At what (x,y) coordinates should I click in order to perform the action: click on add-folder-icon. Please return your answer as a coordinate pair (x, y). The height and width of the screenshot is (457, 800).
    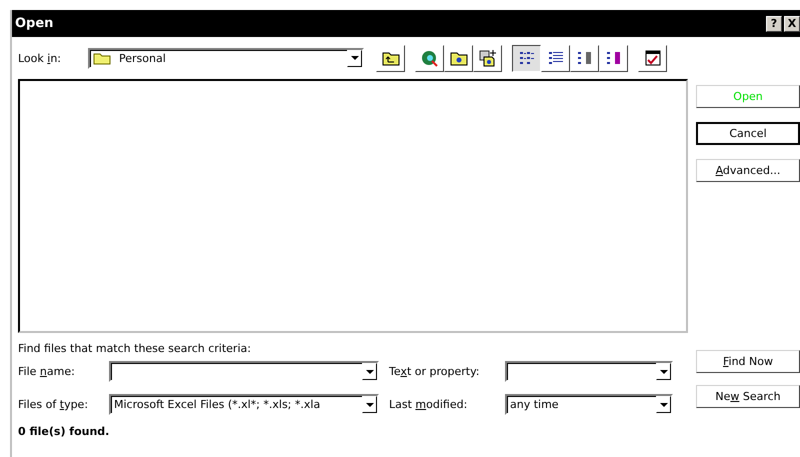
    Looking at the image, I should click on (488, 58).